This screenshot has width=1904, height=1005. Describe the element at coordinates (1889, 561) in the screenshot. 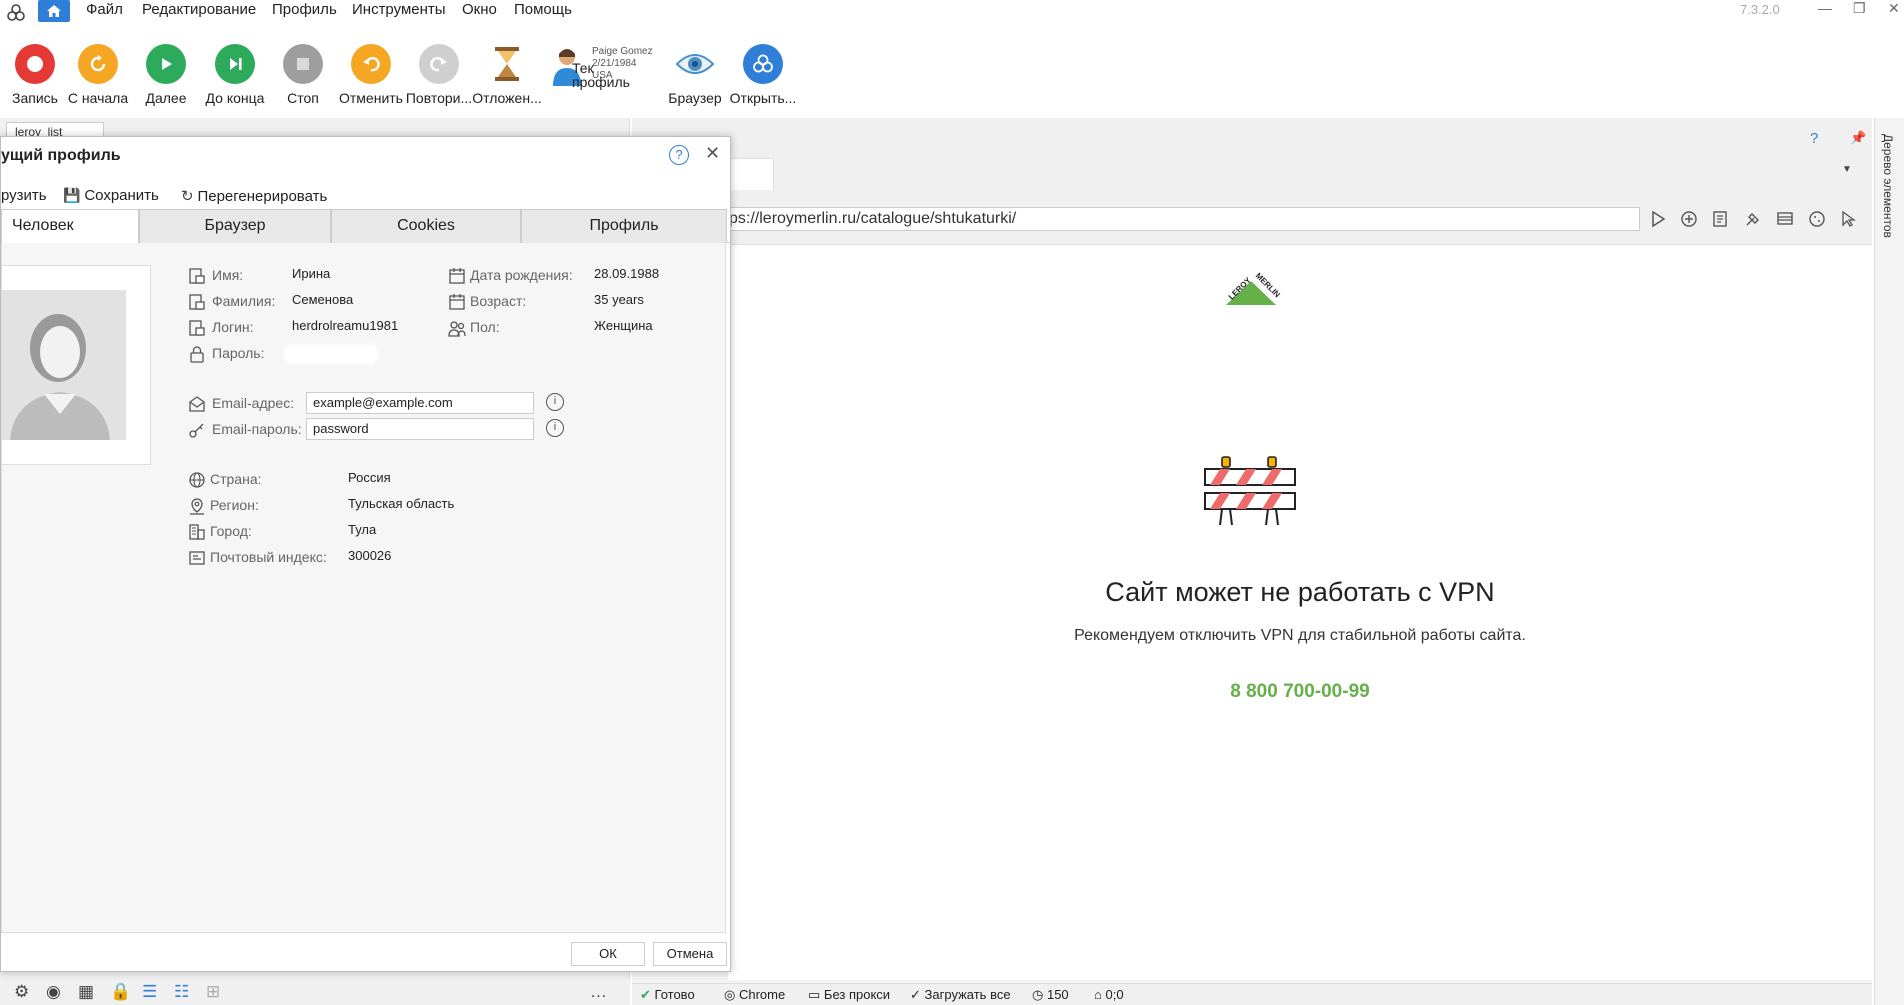

I see `element-tree-strip: Дерево элементов` at that location.